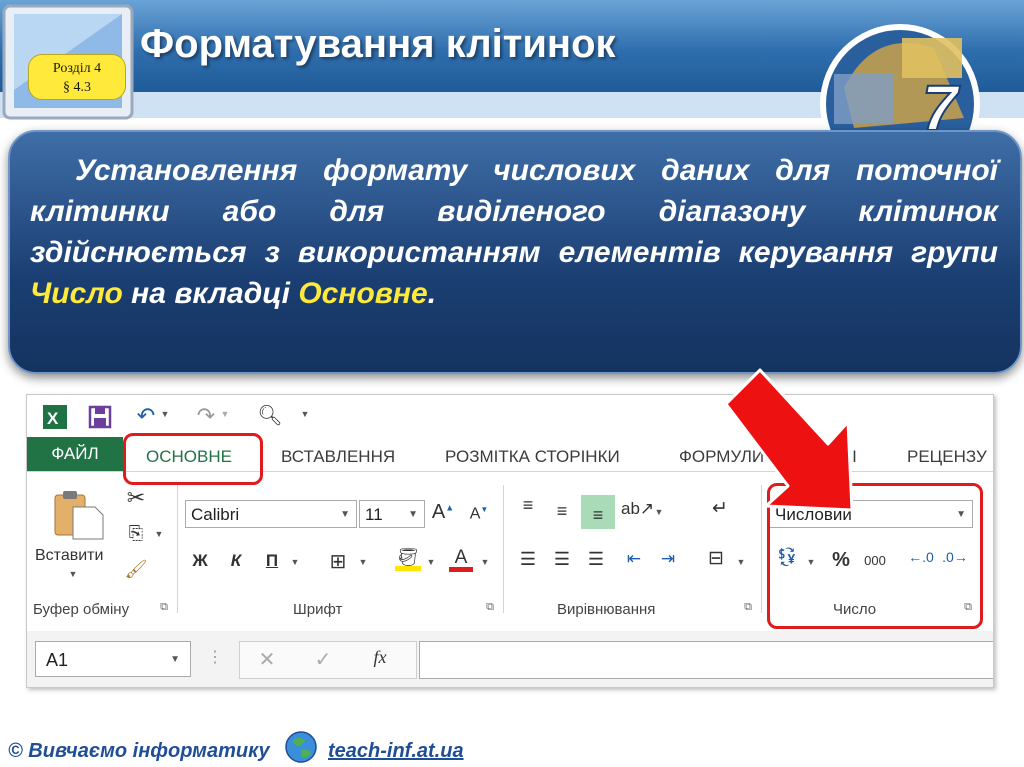 This screenshot has height=767, width=1024. Describe the element at coordinates (562, 559) in the screenshot. I see `align-center-icon: ☰` at that location.